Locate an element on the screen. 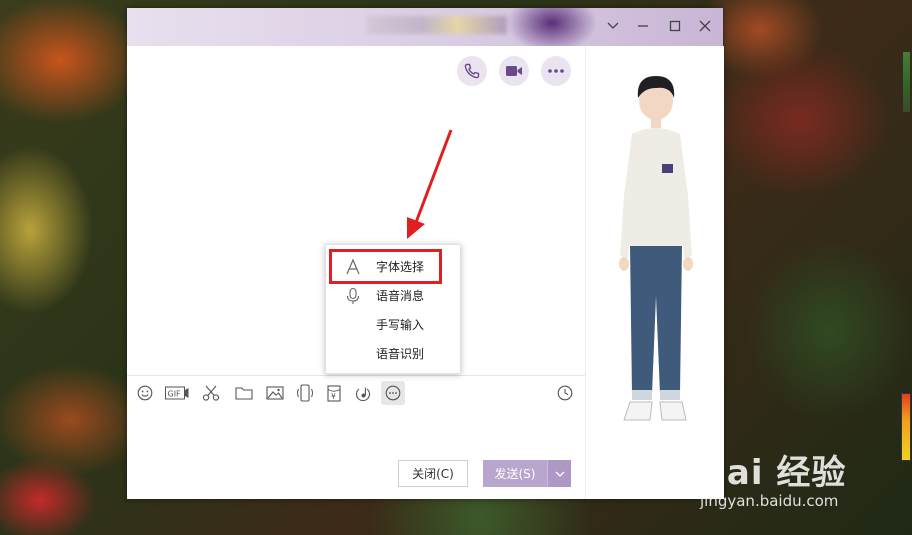  message-input is located at coordinates (356, 431).